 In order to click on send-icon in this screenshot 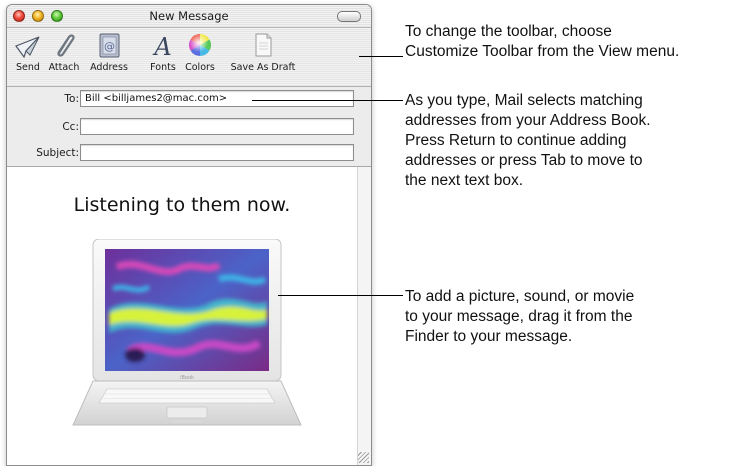, I will do `click(27, 47)`.